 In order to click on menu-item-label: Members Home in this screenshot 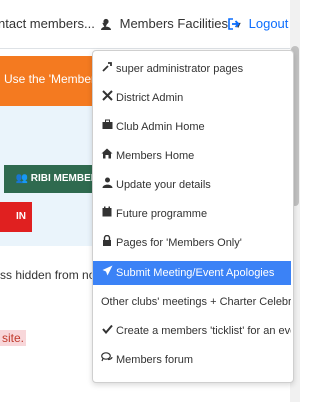, I will do `click(155, 156)`.